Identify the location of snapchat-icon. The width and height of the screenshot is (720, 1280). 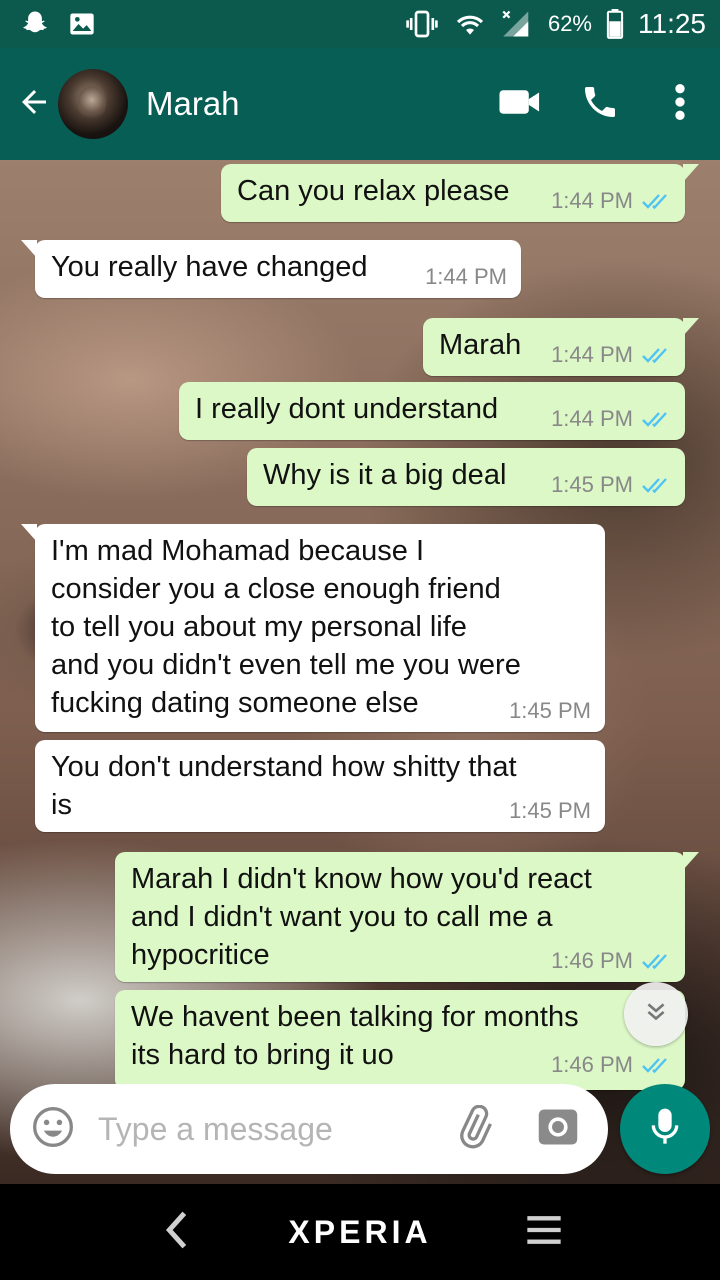
(35, 24).